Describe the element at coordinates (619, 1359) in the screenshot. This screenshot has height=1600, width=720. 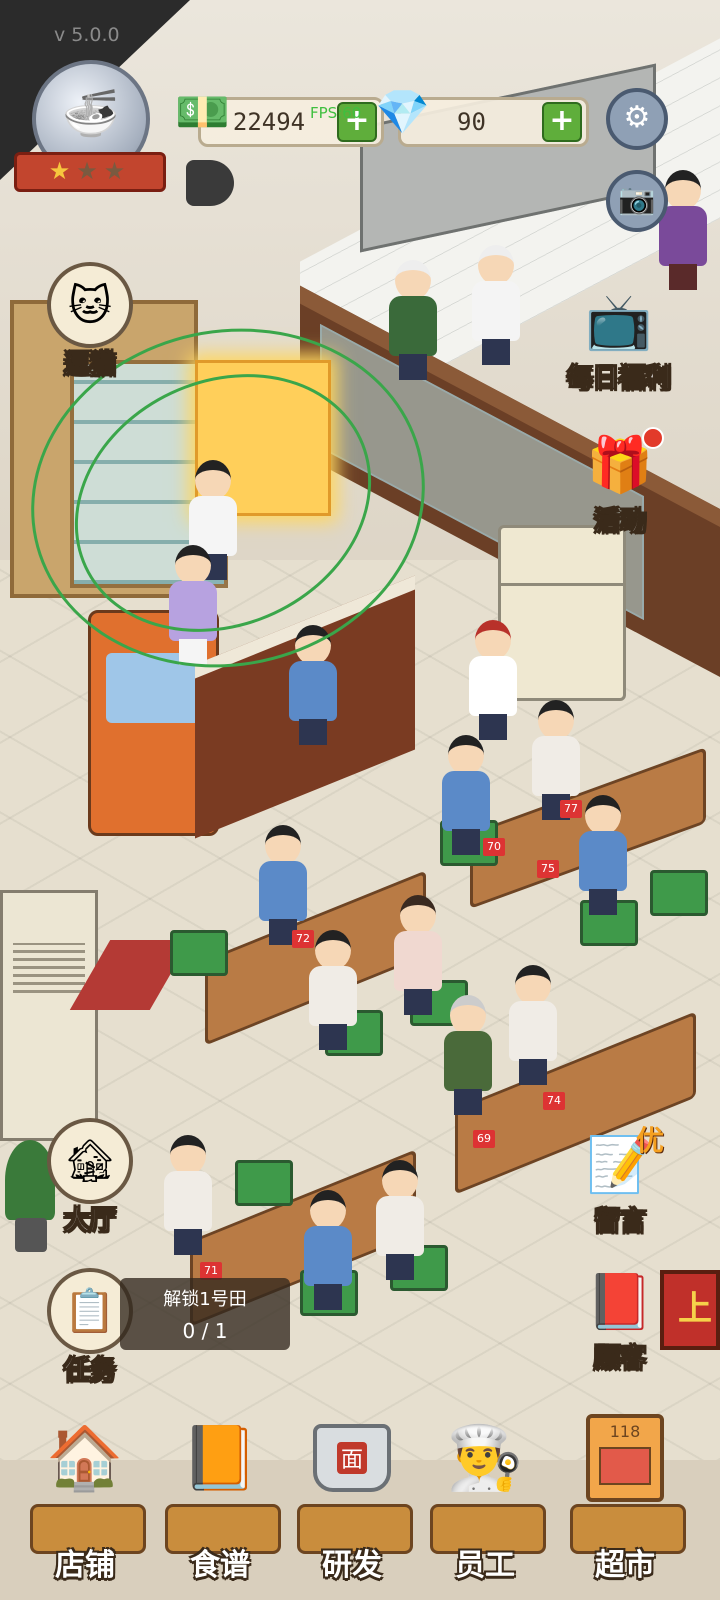
I see `customer-label: 顾客` at that location.